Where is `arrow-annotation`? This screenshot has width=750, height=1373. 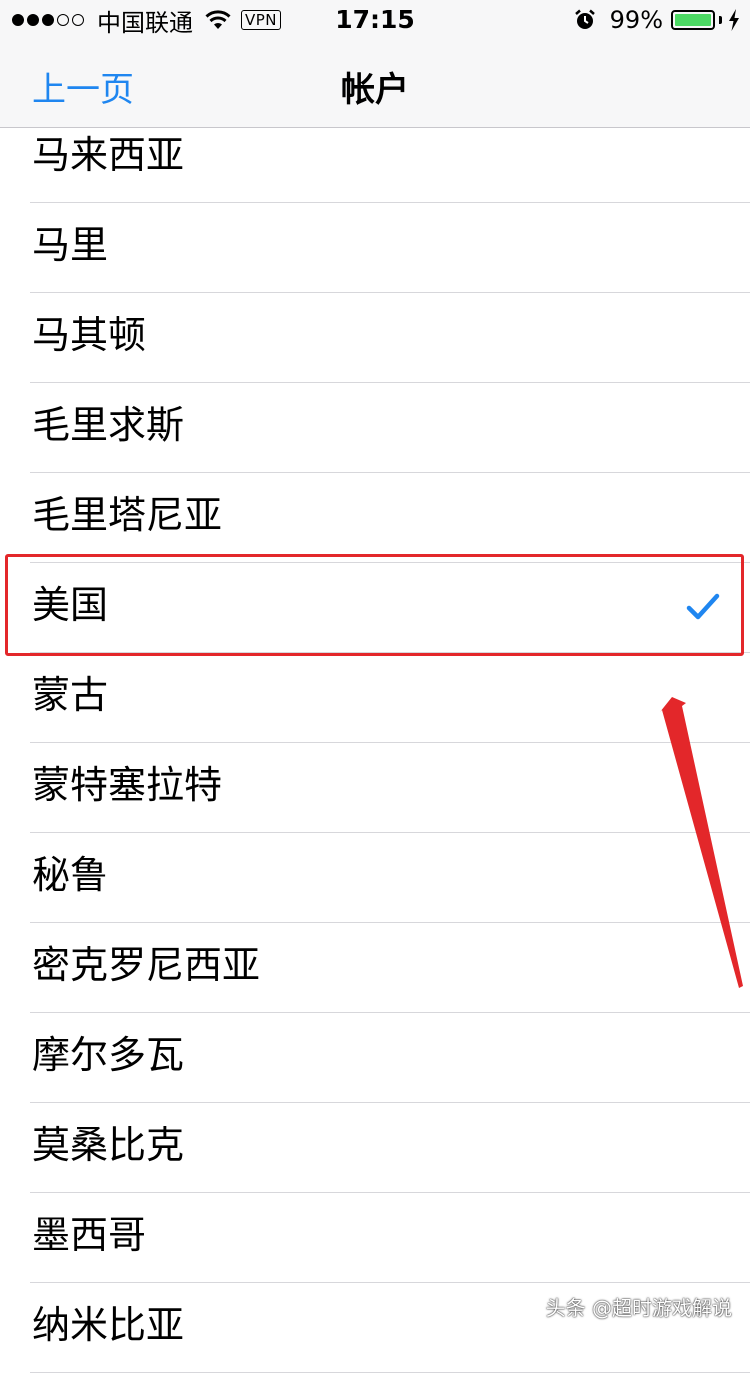 arrow-annotation is located at coordinates (701, 842).